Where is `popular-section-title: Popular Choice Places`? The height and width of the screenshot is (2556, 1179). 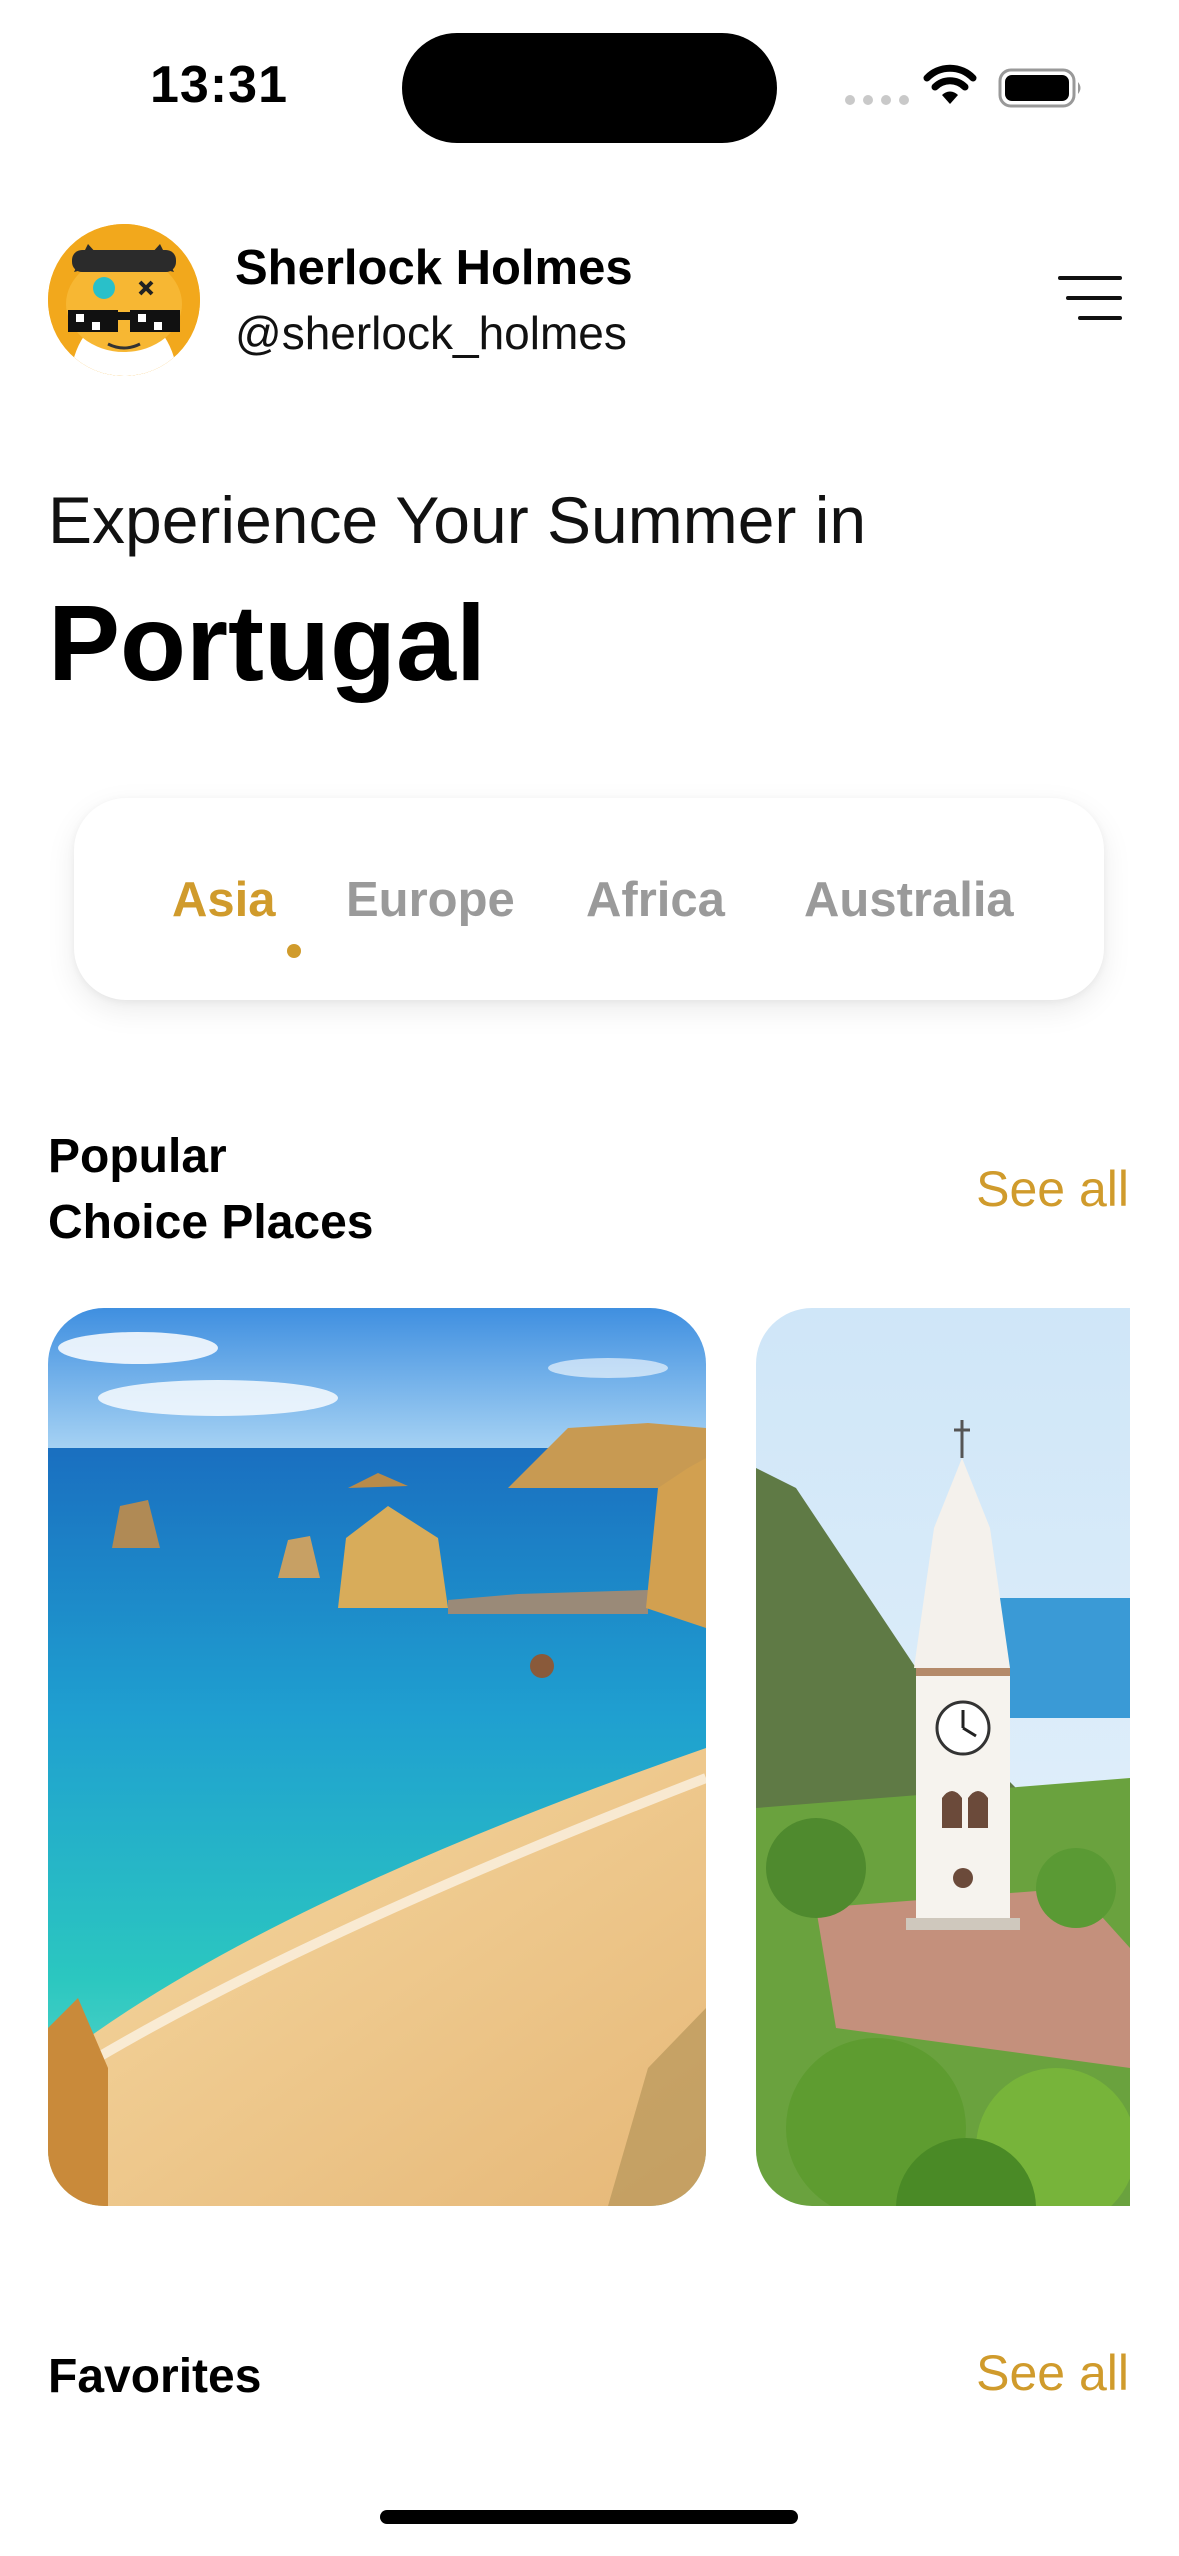 popular-section-title: Popular Choice Places is located at coordinates (211, 1190).